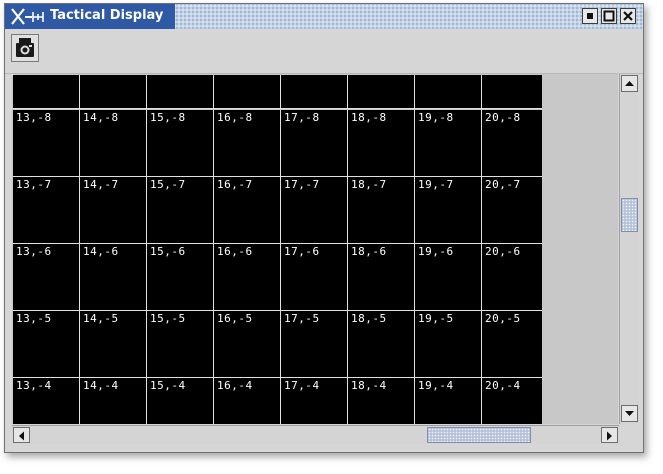  I want to click on close-button, so click(628, 16).